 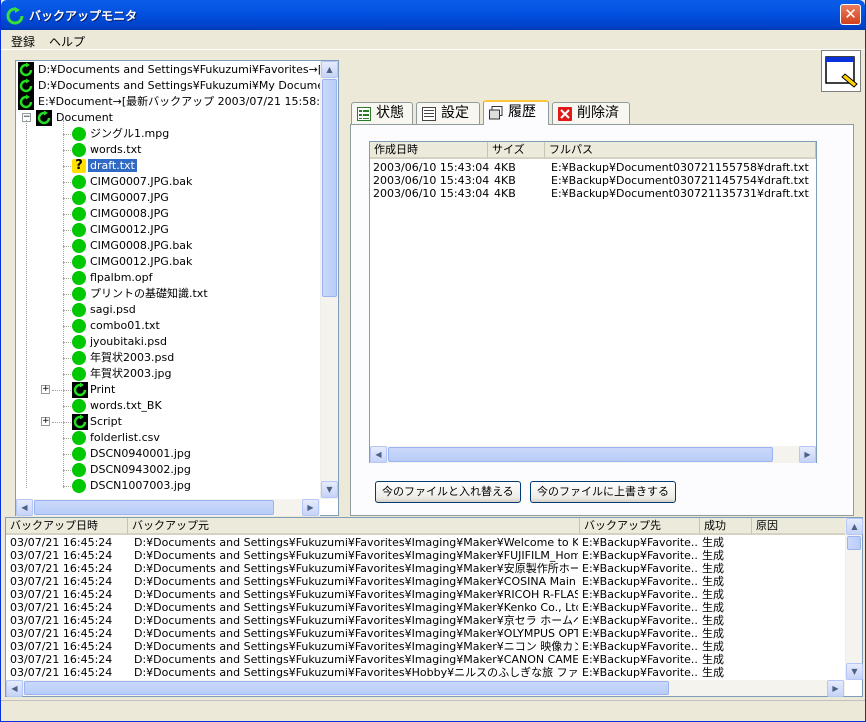 I want to click on log-col-success: 成功, so click(x=726, y=526).